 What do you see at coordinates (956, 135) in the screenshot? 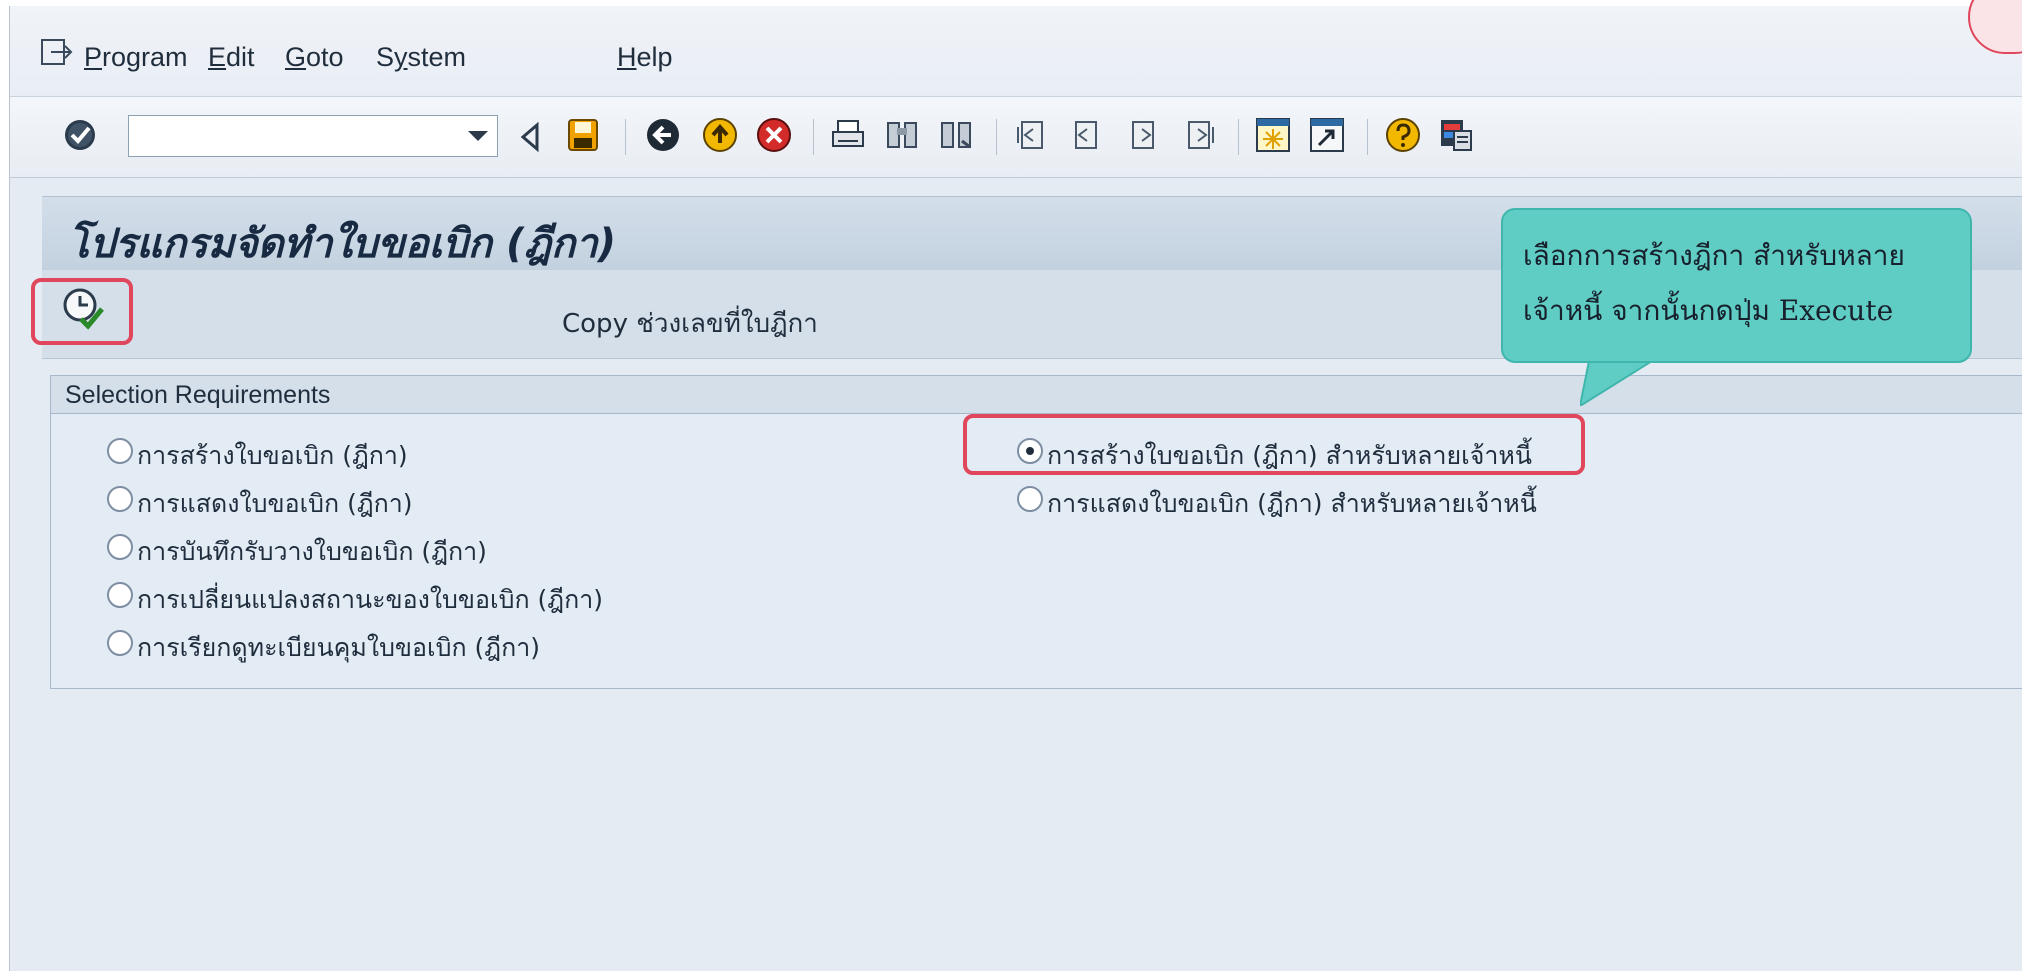
I see `find-next-icon` at bounding box center [956, 135].